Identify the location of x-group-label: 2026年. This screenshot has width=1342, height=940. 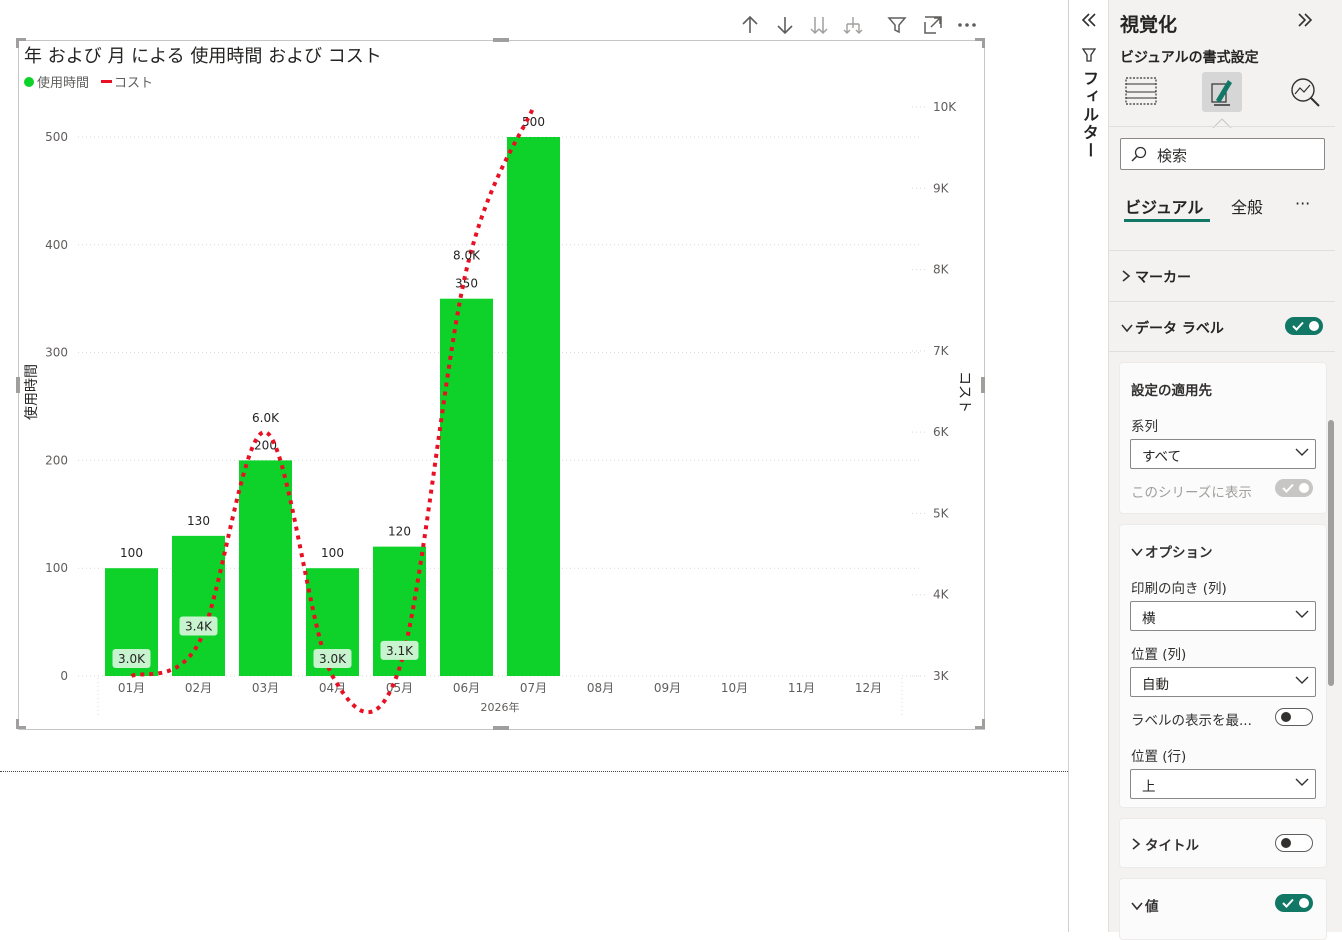
(500, 707).